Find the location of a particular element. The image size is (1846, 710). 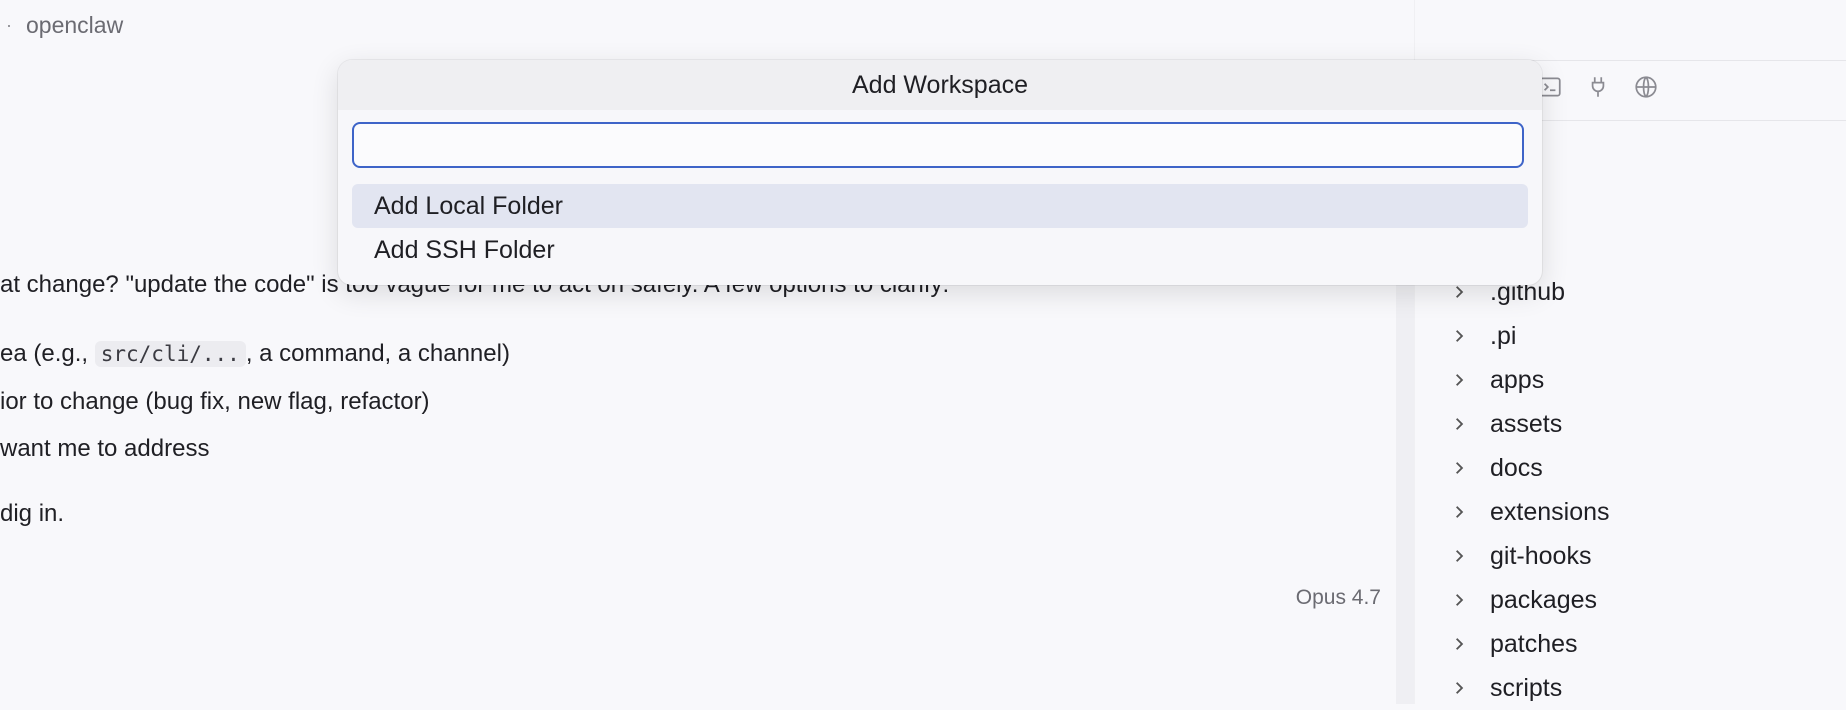

chat-text: ea (e.g., is located at coordinates (47, 353).